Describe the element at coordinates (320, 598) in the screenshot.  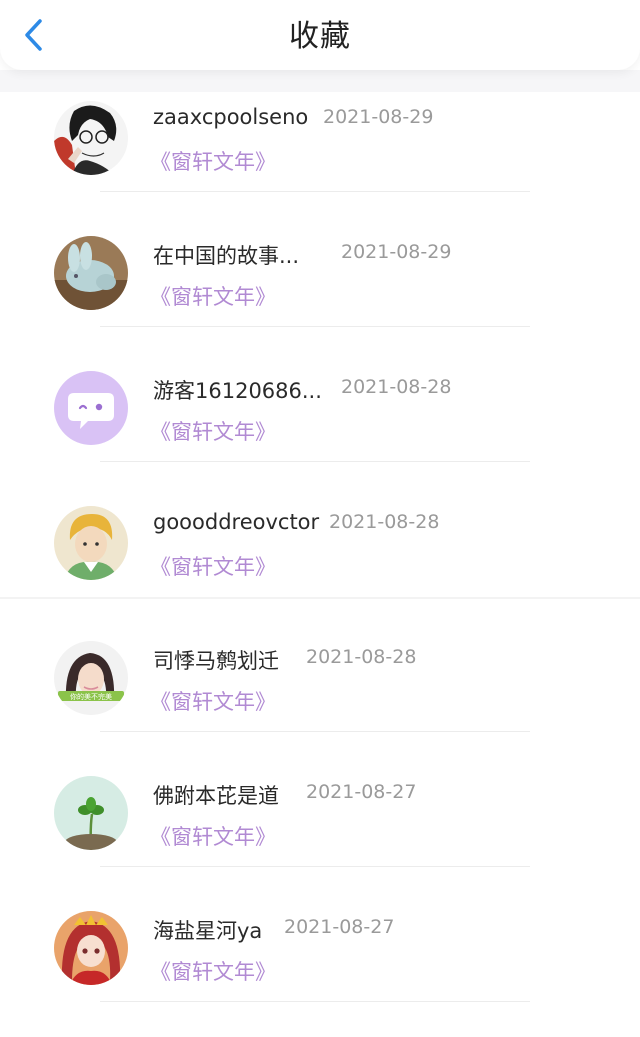
I see `section-divider` at that location.